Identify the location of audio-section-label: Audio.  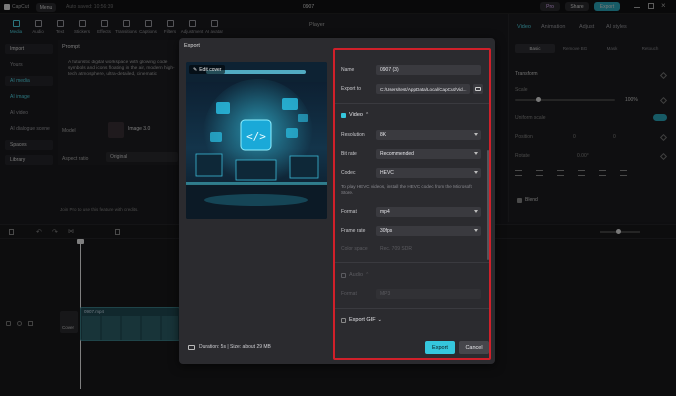
(356, 275).